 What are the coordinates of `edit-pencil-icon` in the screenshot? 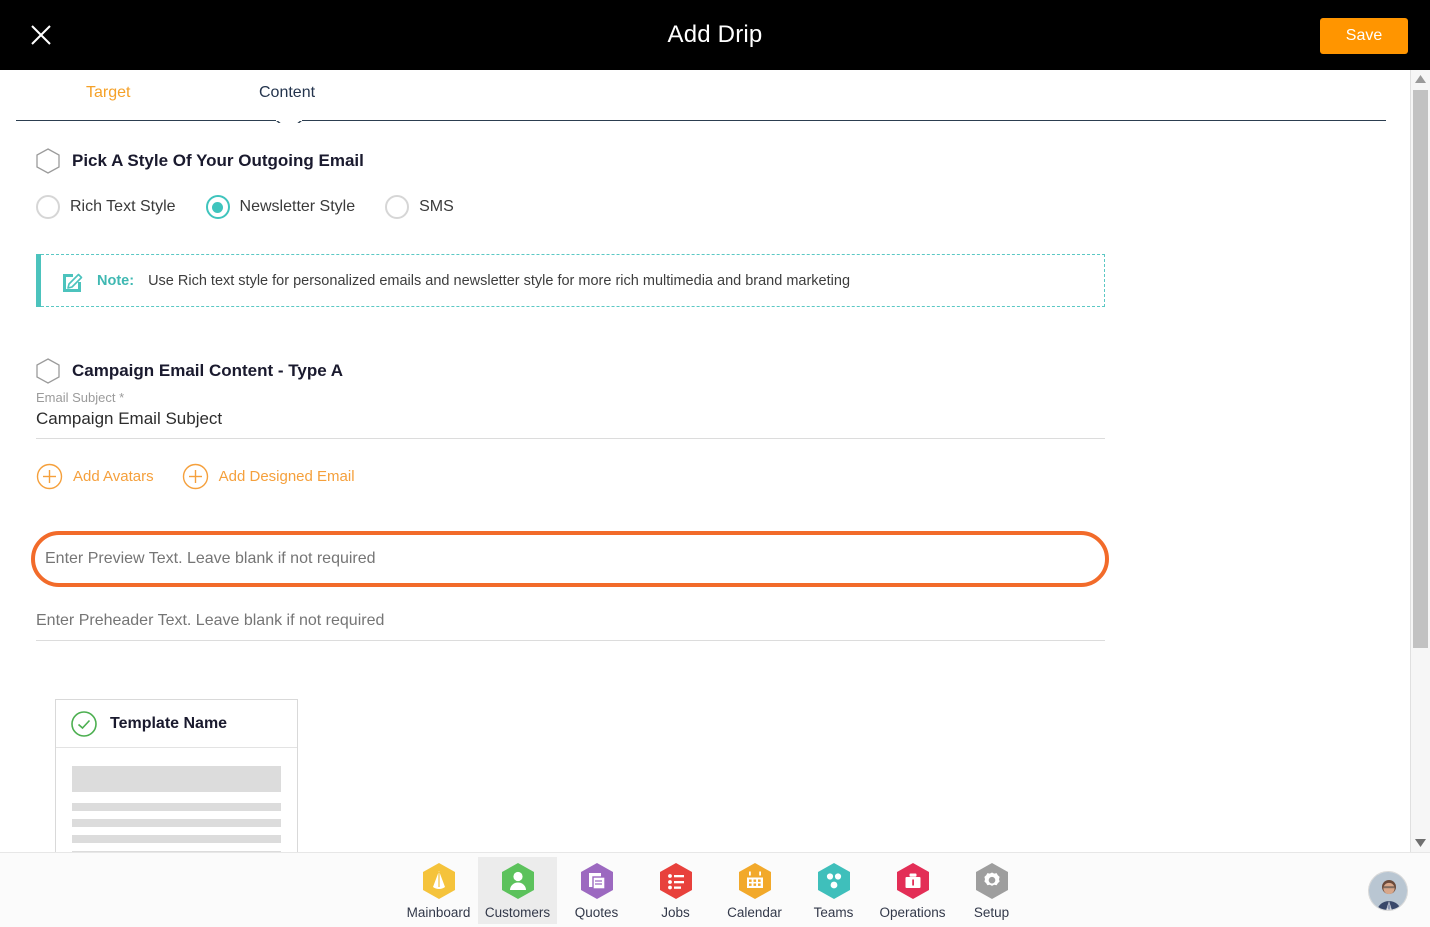 It's located at (72, 281).